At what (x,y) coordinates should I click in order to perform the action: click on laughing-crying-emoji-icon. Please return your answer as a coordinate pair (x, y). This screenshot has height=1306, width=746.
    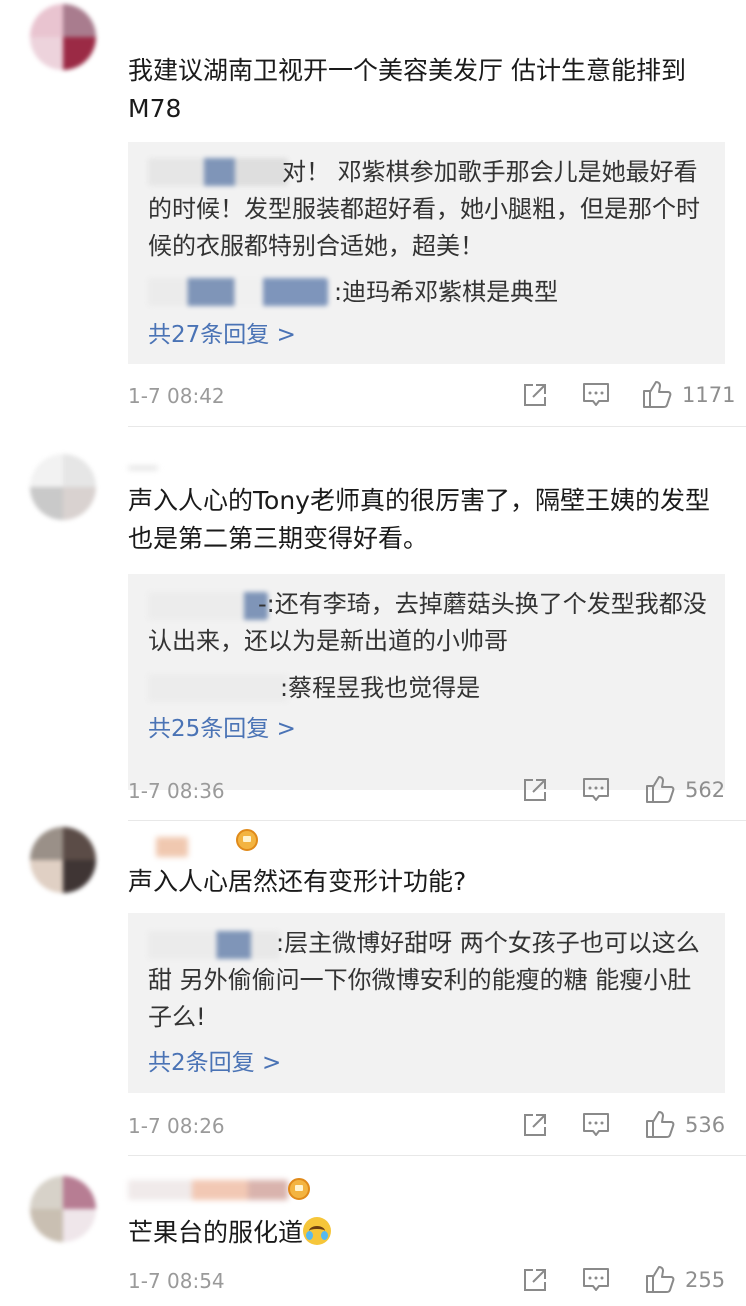
    Looking at the image, I should click on (317, 1231).